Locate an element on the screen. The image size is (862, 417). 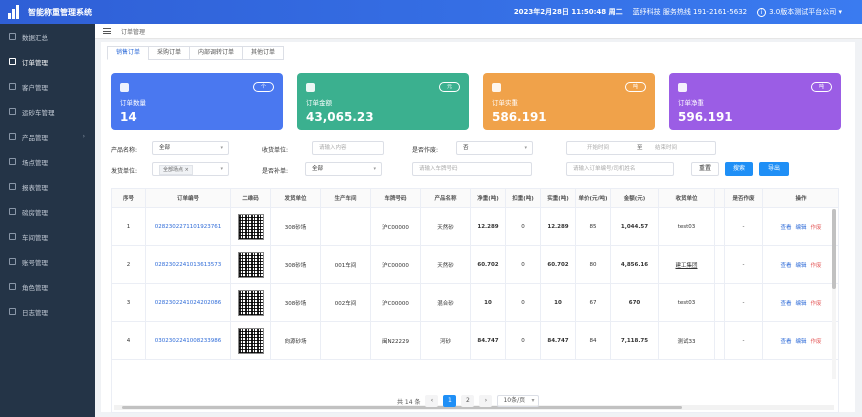
sidebar-item-11: 日志管理 is located at coordinates (47, 311).